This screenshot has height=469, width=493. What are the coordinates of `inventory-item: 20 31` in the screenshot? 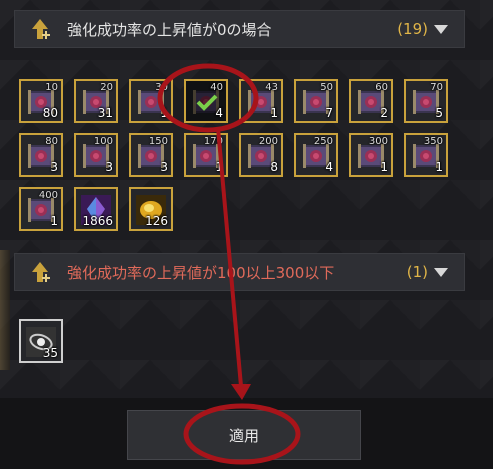 It's located at (96, 101).